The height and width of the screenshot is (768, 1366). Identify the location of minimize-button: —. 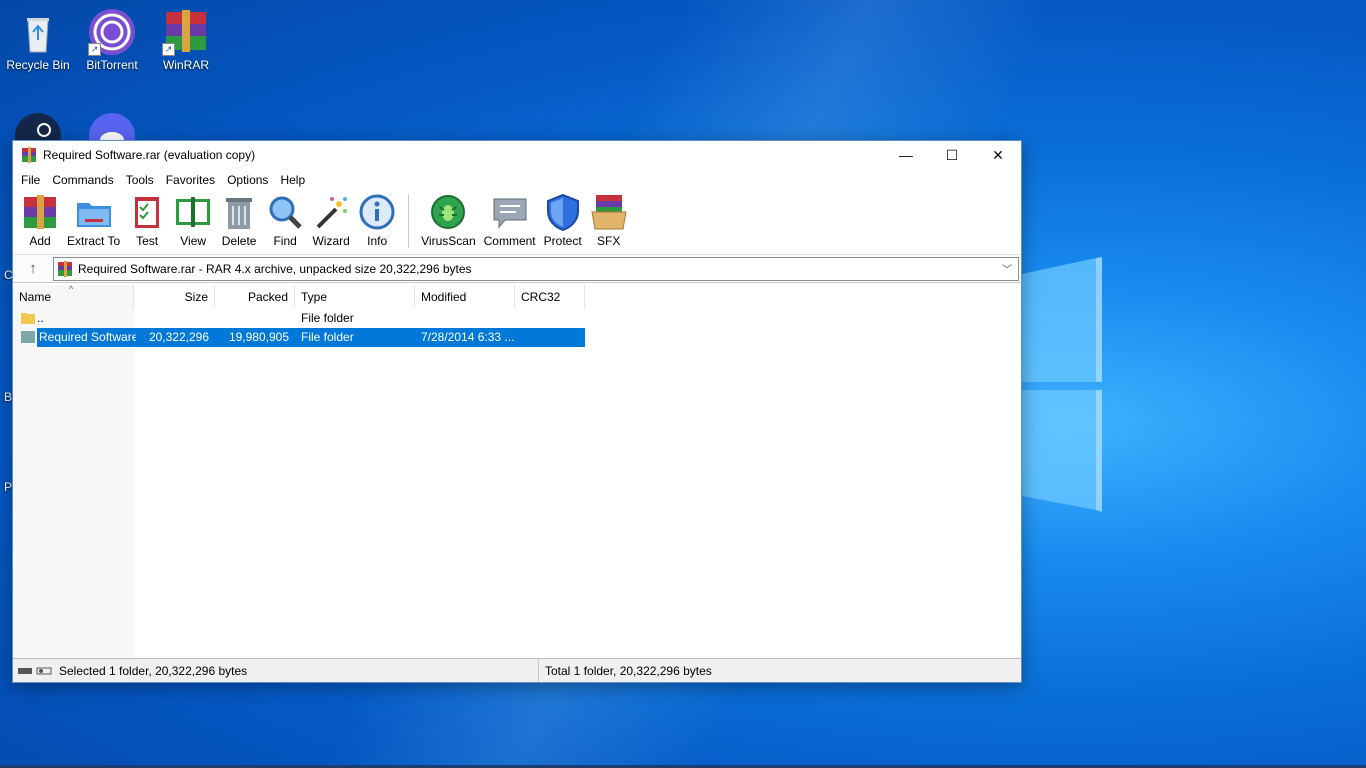
(906, 155).